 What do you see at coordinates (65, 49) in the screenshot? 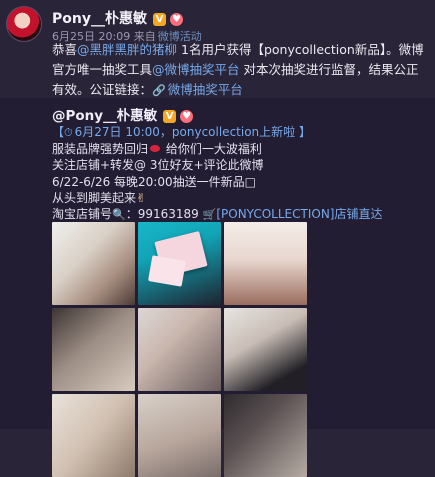
I see `body-text-1: 恭喜` at bounding box center [65, 49].